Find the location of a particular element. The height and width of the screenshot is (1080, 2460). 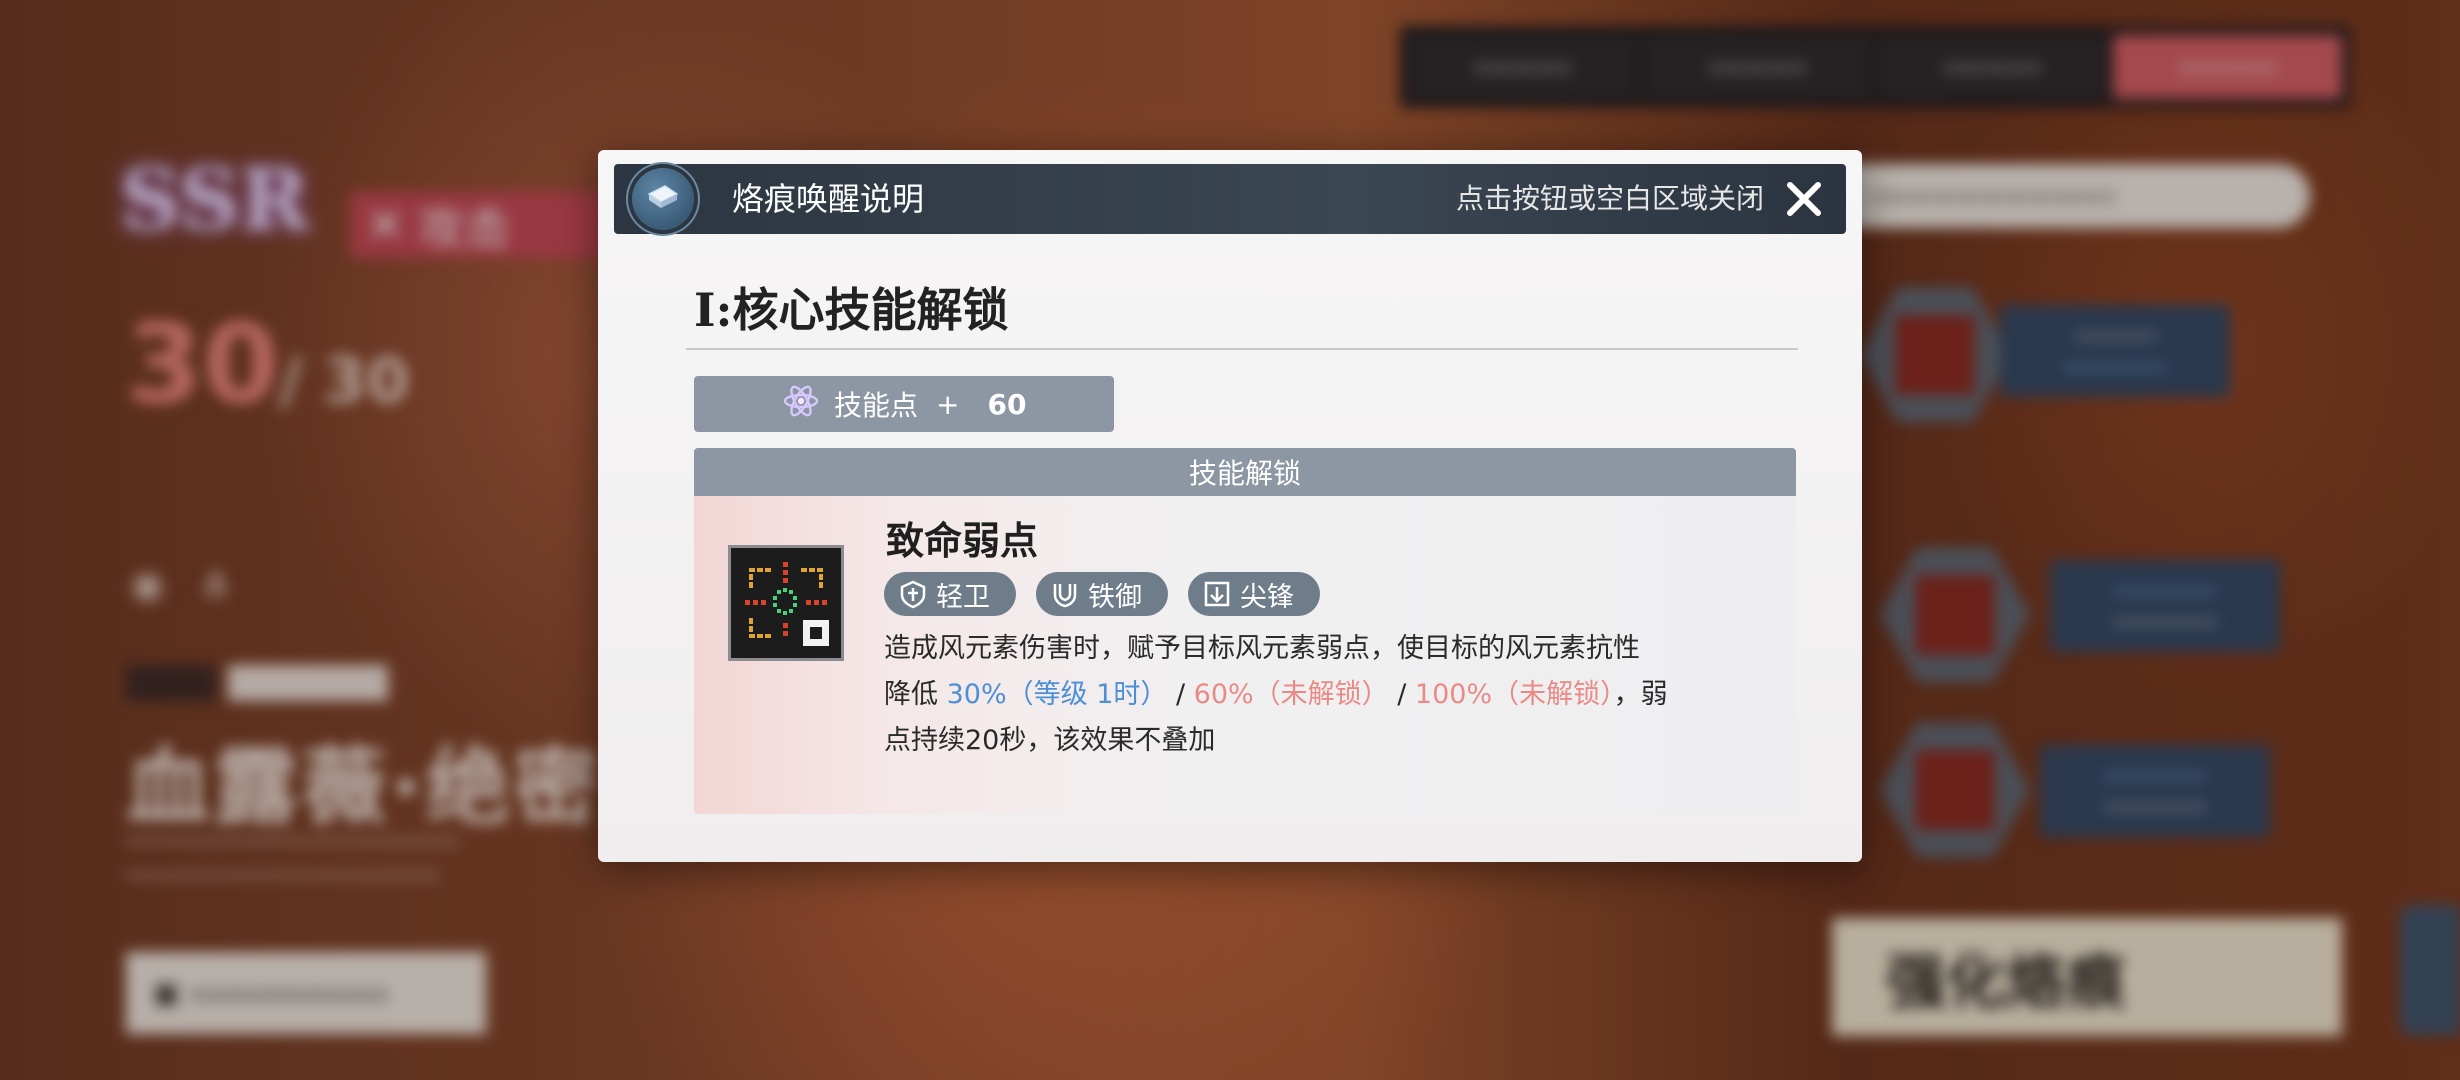

skill-points-label: 技能点 is located at coordinates (876, 405).